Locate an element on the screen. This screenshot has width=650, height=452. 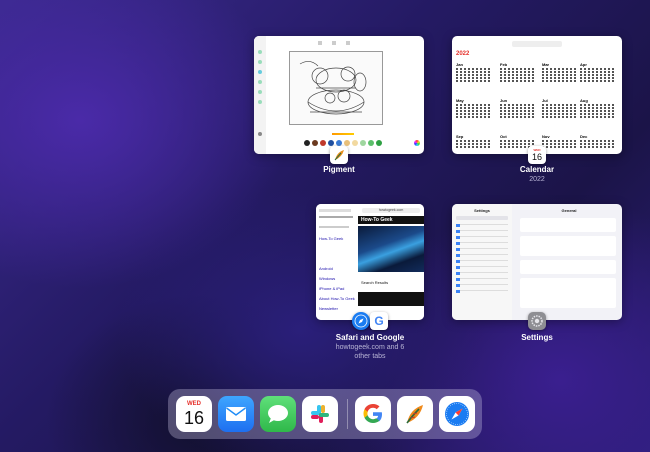
month-mar: Mar is located at coordinates (559, 72).